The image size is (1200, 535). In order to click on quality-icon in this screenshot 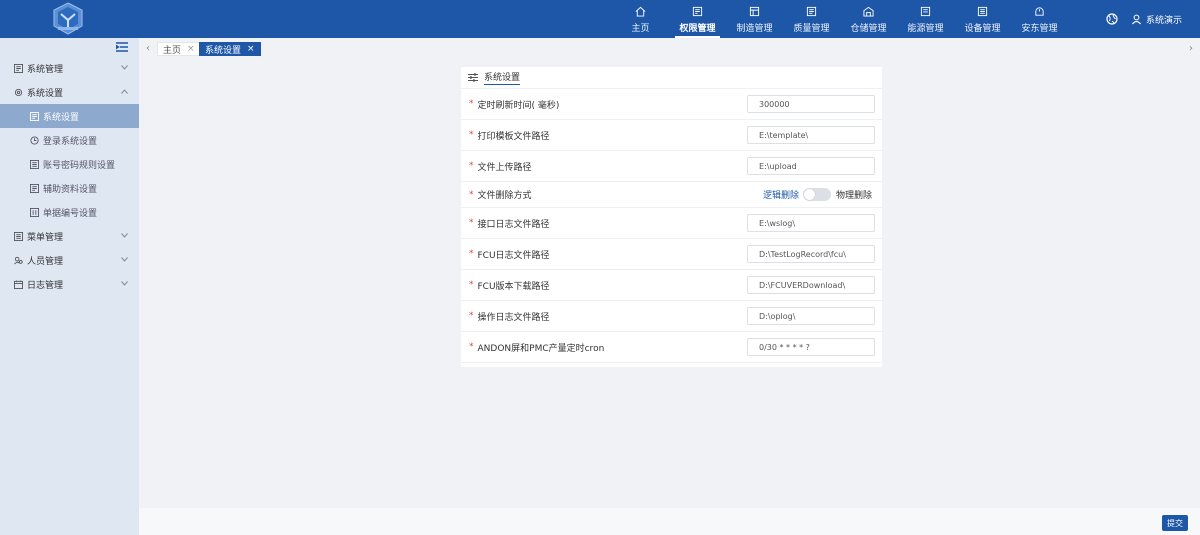, I will do `click(811, 11)`.